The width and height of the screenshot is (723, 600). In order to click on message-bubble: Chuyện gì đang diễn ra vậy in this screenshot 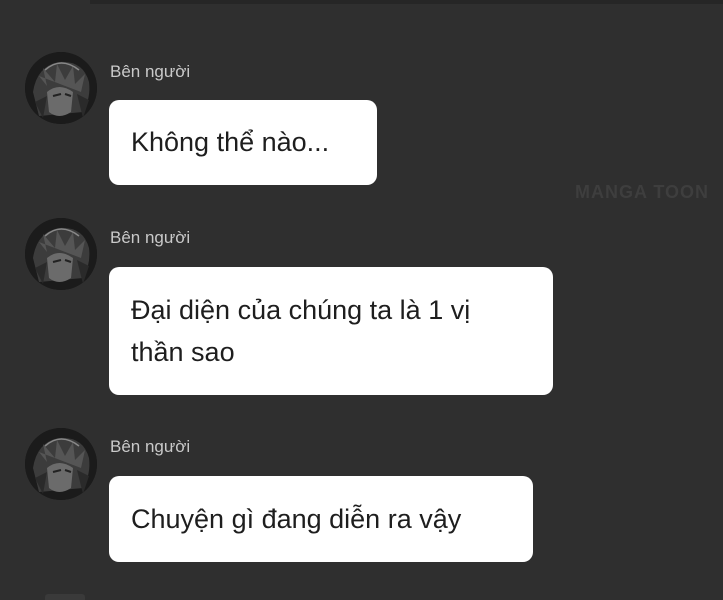, I will do `click(321, 519)`.